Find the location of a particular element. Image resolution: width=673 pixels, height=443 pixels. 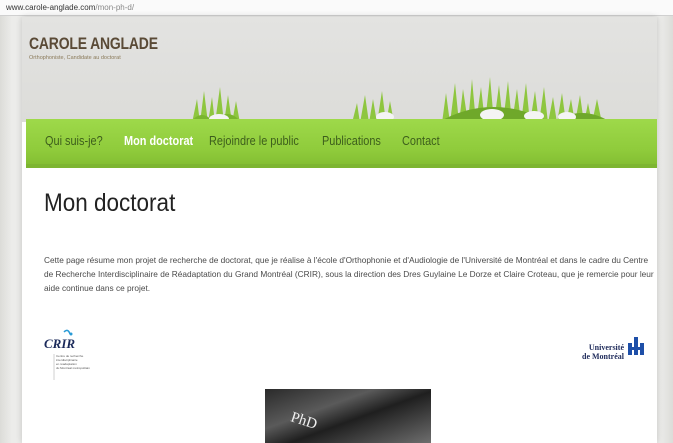

grass-banner-image is located at coordinates (401, 100).